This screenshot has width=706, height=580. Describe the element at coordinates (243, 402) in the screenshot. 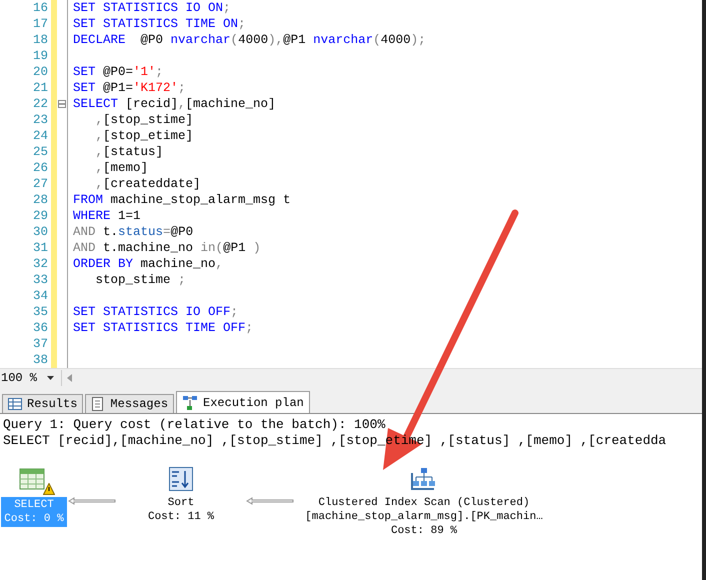

I see `result-tab: Execution plan` at that location.